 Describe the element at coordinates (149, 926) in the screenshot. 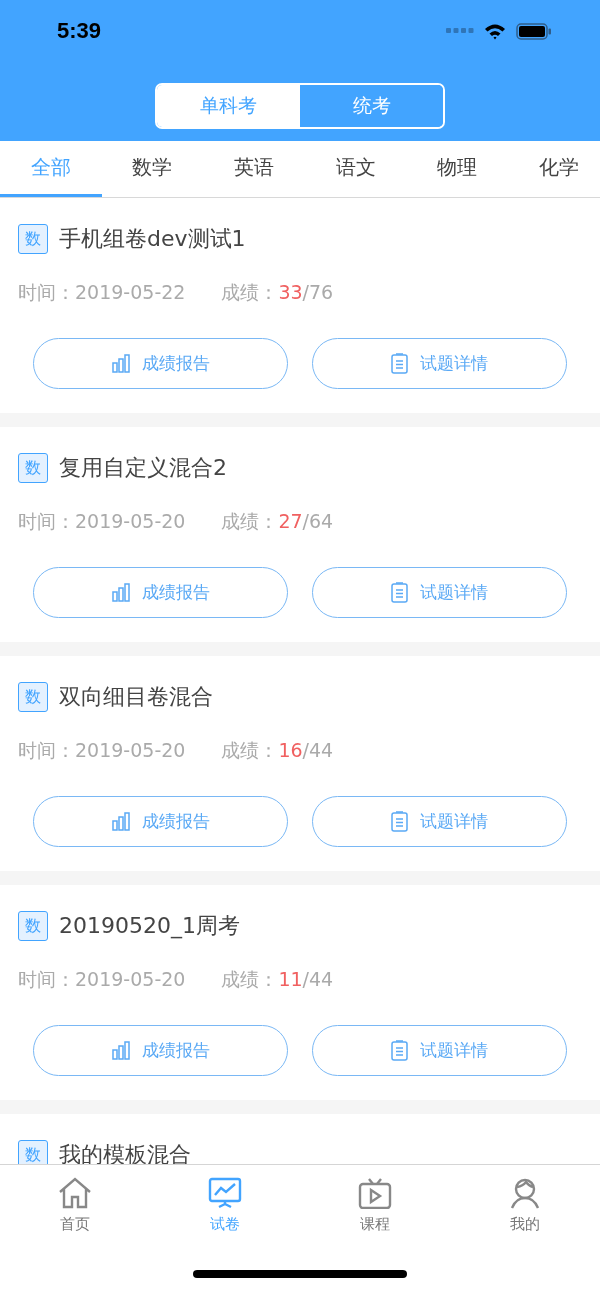

I see `exam-title: 20190520_1周考` at that location.